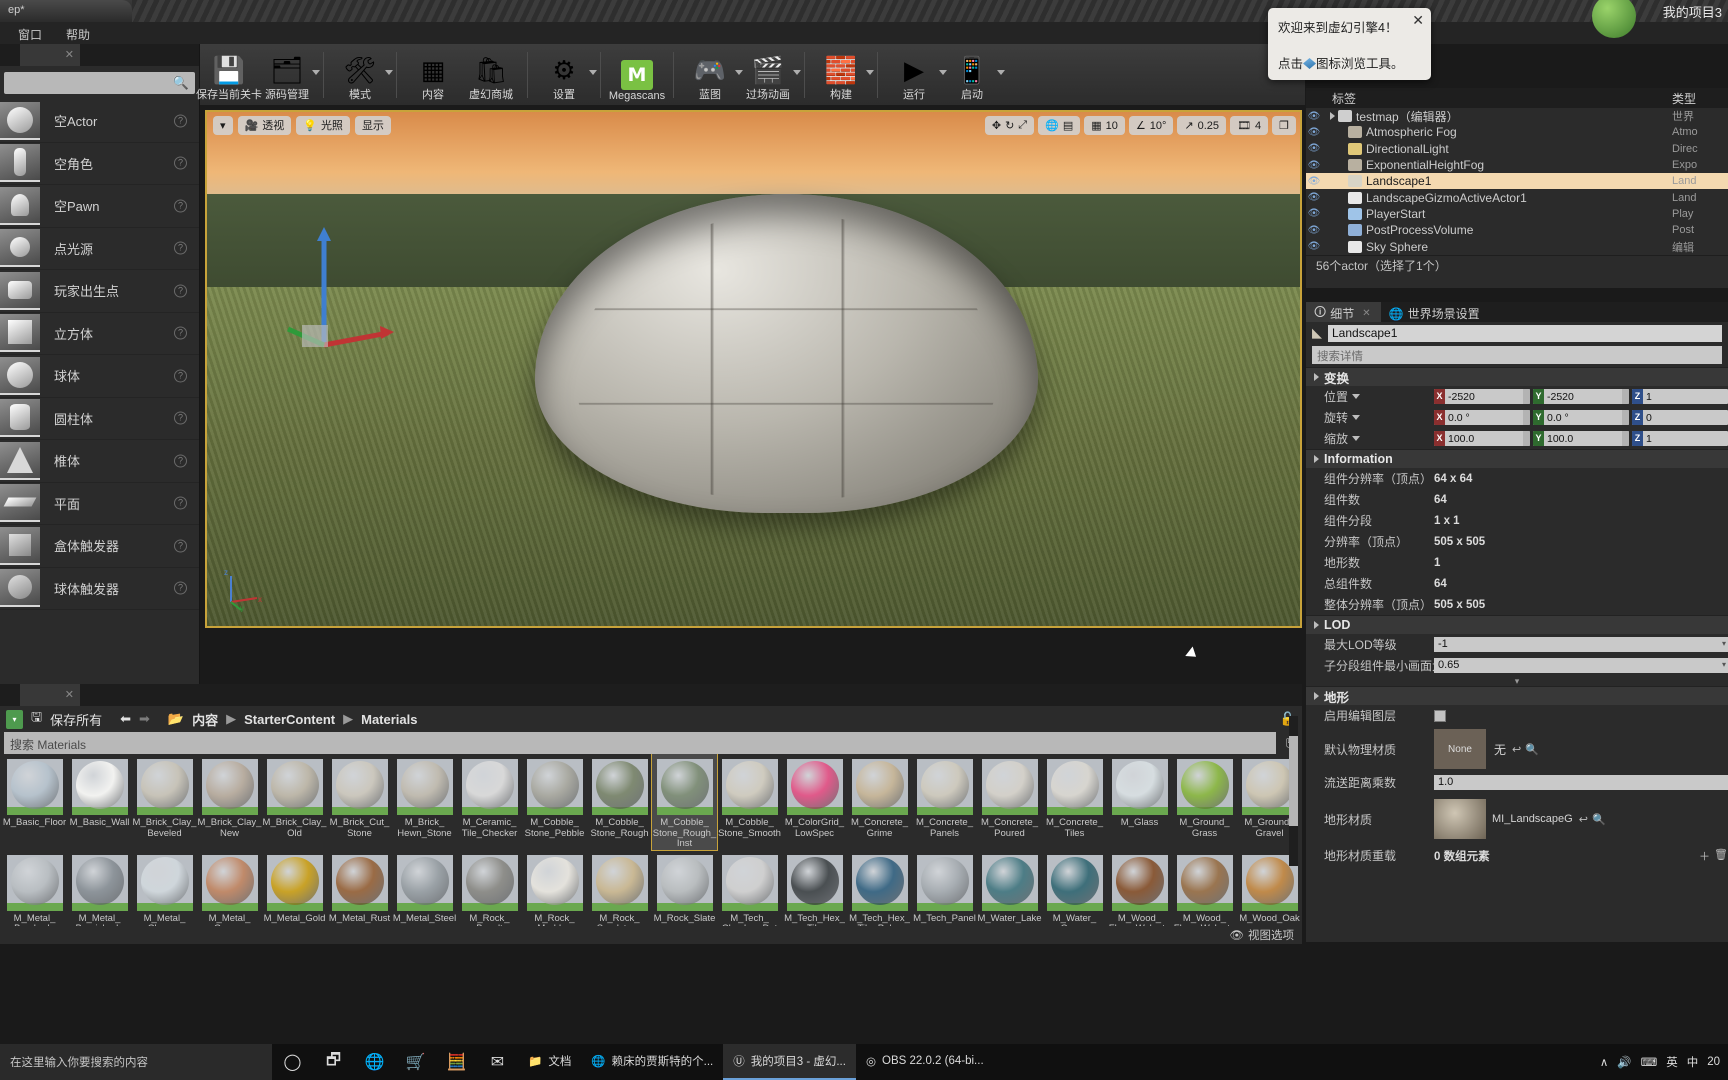  Describe the element at coordinates (1517, 376) in the screenshot. I see `section-transform: 变换` at that location.